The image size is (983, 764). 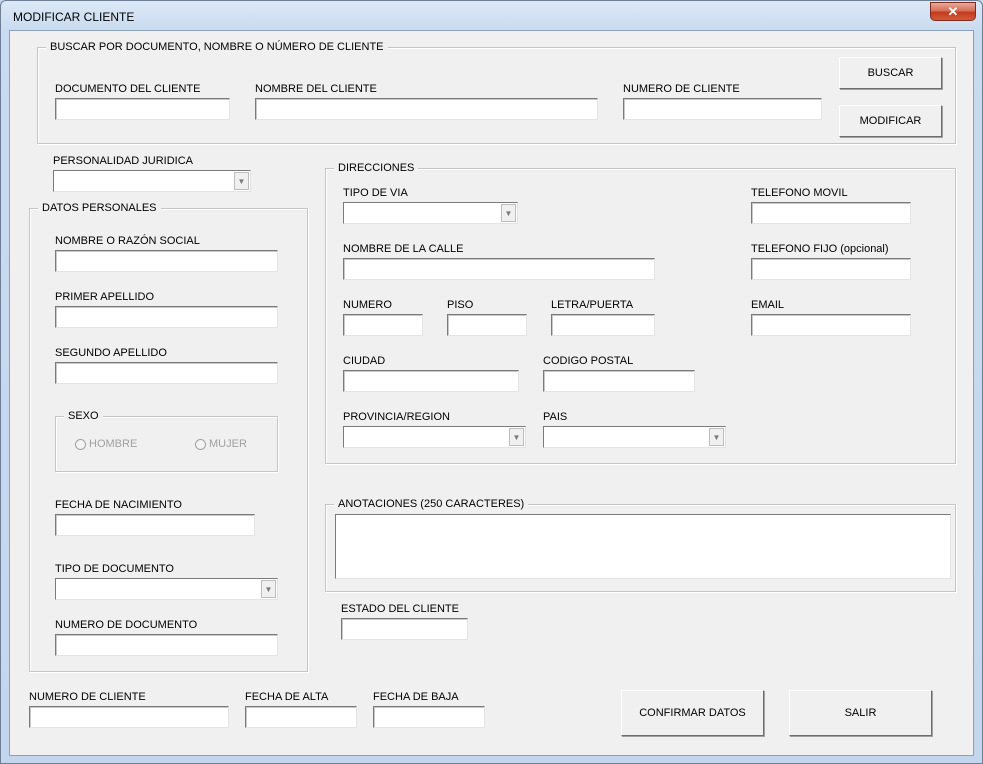 What do you see at coordinates (426, 109) in the screenshot?
I see `nombre-cliente-input` at bounding box center [426, 109].